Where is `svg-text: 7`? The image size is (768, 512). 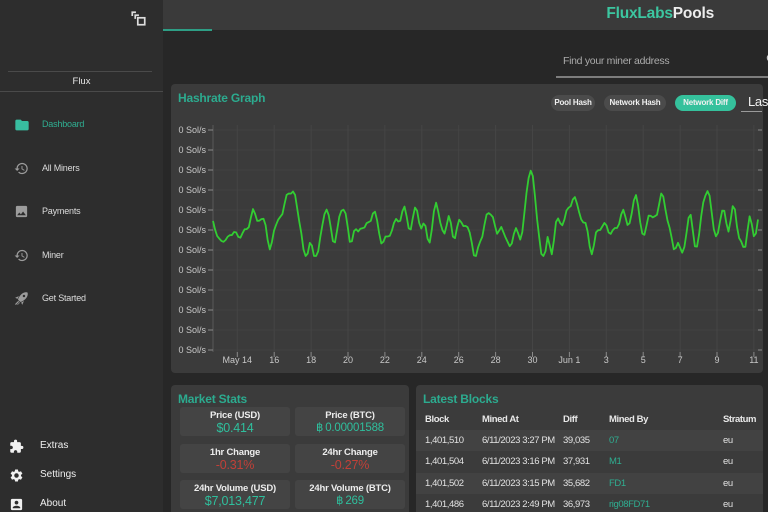 svg-text: 7 is located at coordinates (680, 360).